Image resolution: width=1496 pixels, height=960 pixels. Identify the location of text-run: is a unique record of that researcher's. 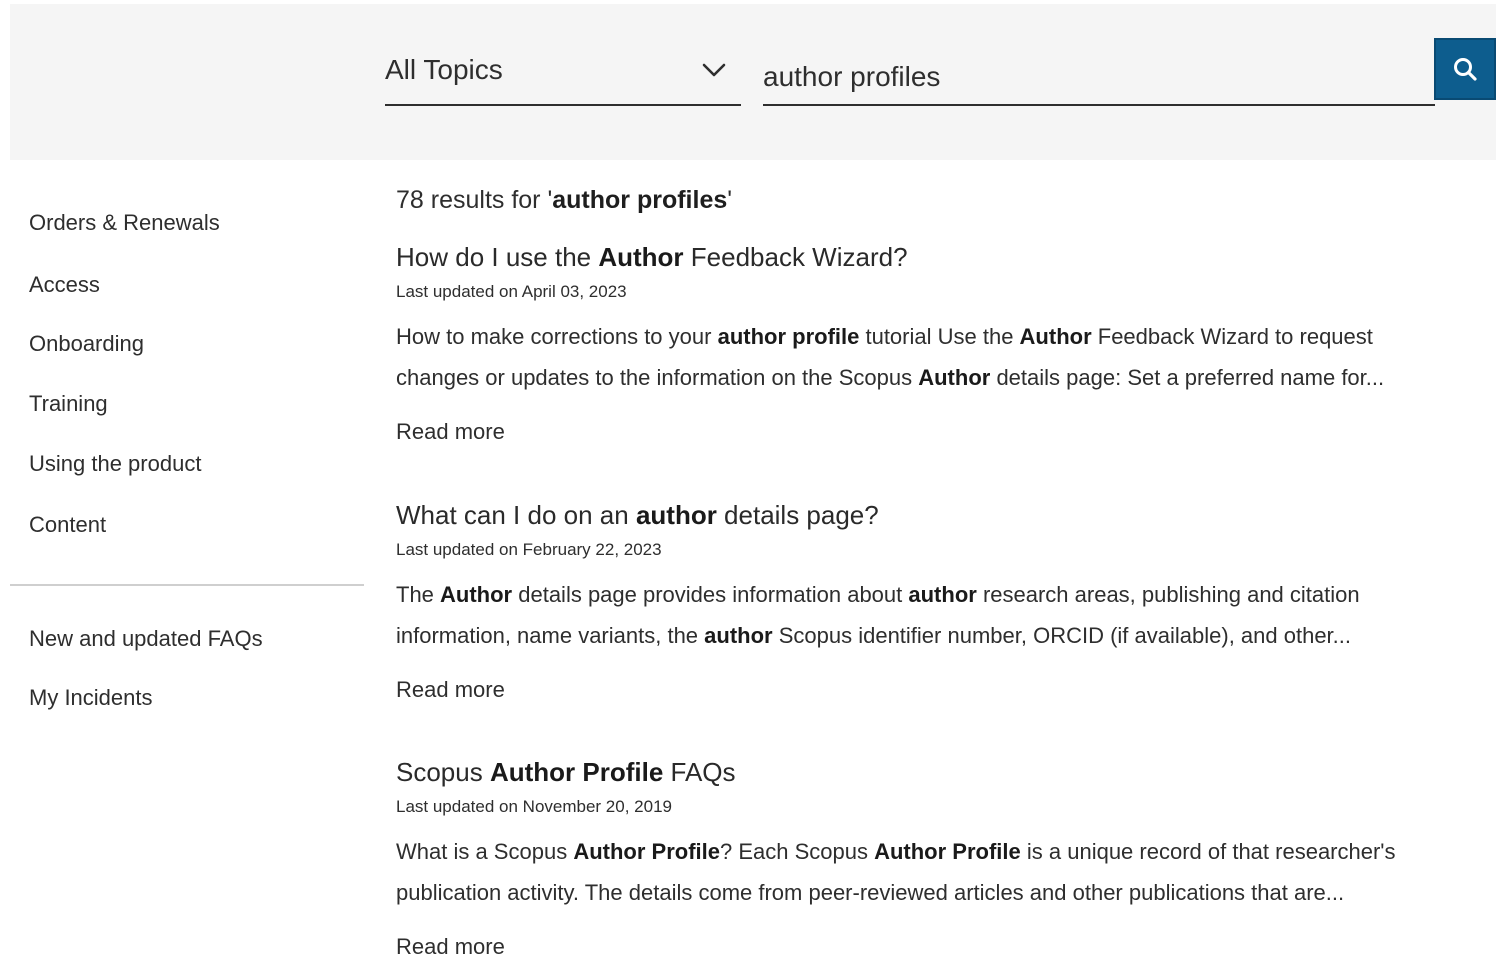
(1208, 851).